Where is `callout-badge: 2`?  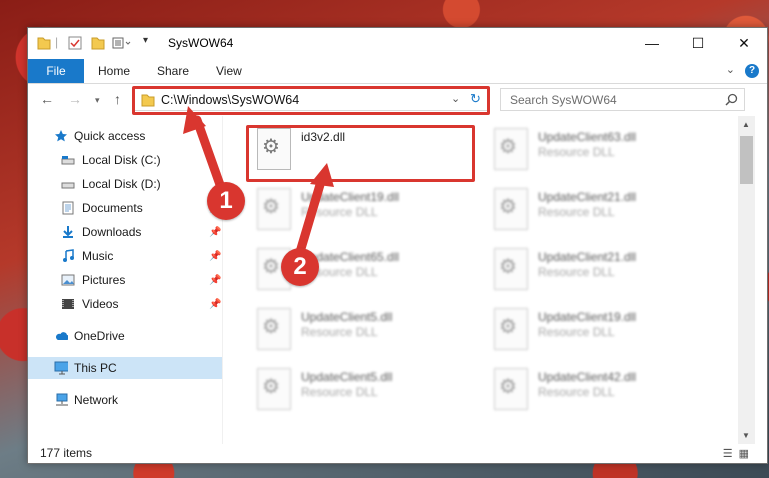
callout-badge: 2 is located at coordinates (300, 267).